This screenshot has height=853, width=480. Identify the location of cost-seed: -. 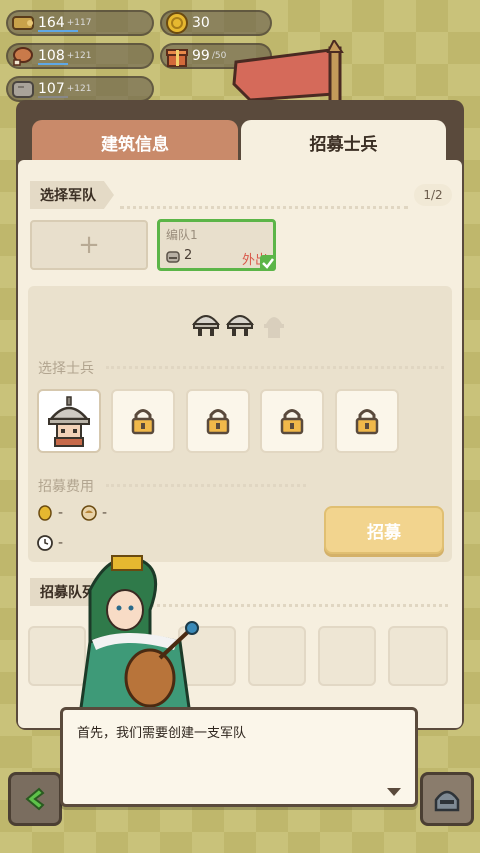
(93, 513).